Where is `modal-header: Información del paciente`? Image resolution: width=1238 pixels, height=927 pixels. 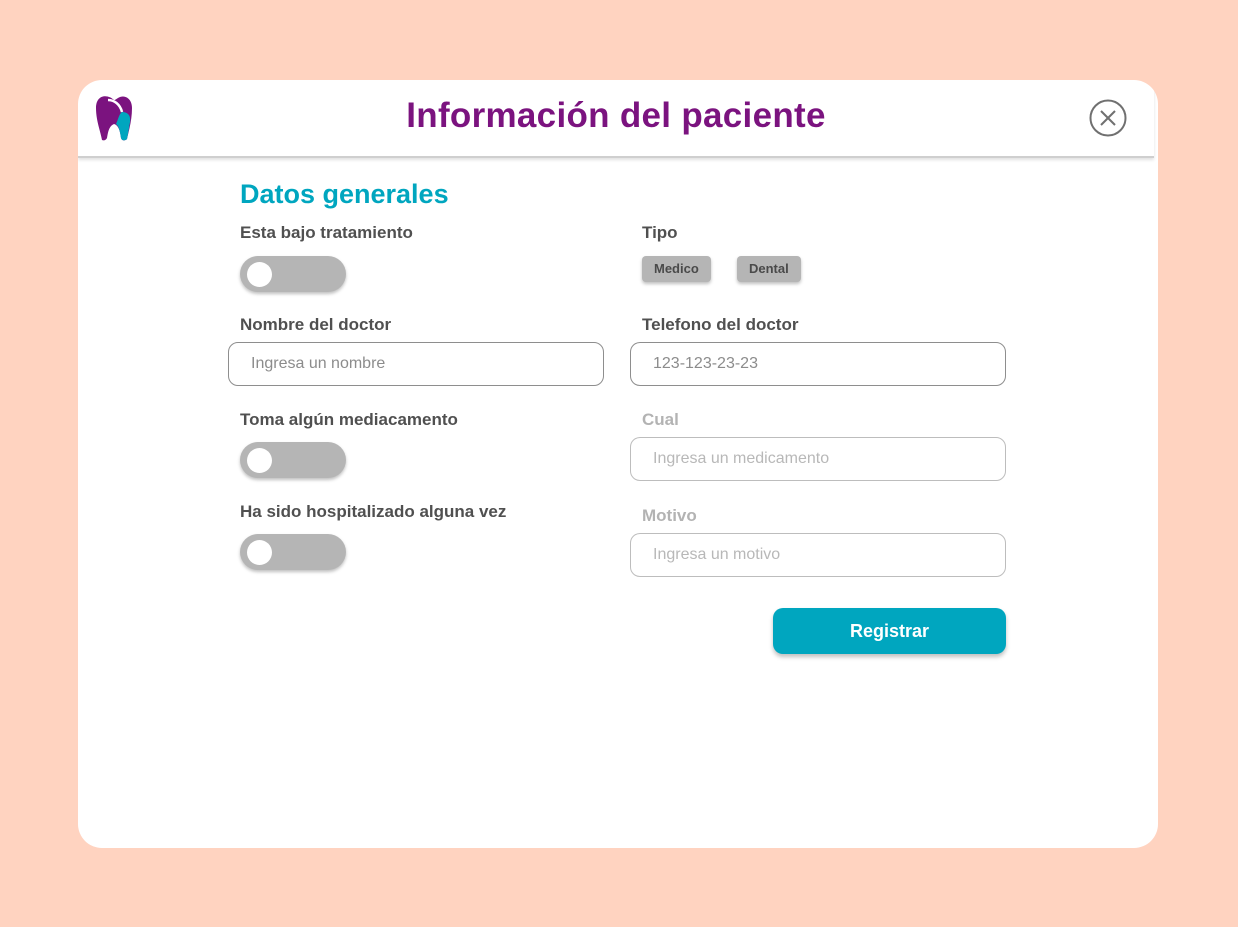 modal-header: Información del paciente is located at coordinates (616, 119).